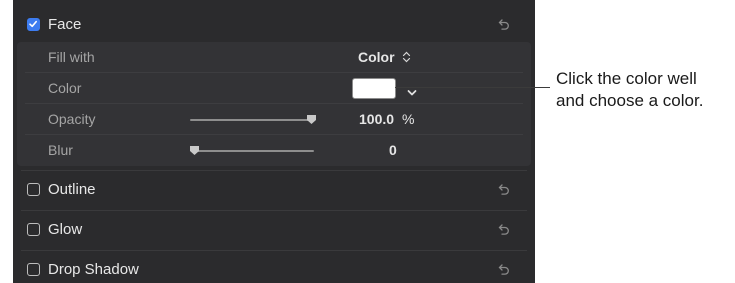 Image resolution: width=735 pixels, height=283 pixels. Describe the element at coordinates (407, 57) in the screenshot. I see `updown-chevron-icon` at that location.